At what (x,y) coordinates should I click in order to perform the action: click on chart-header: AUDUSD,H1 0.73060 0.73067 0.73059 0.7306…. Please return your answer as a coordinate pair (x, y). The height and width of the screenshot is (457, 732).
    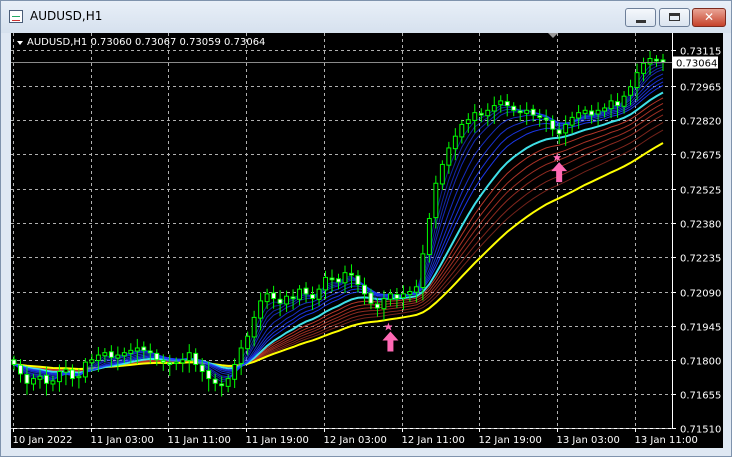
    Looking at the image, I should click on (146, 42).